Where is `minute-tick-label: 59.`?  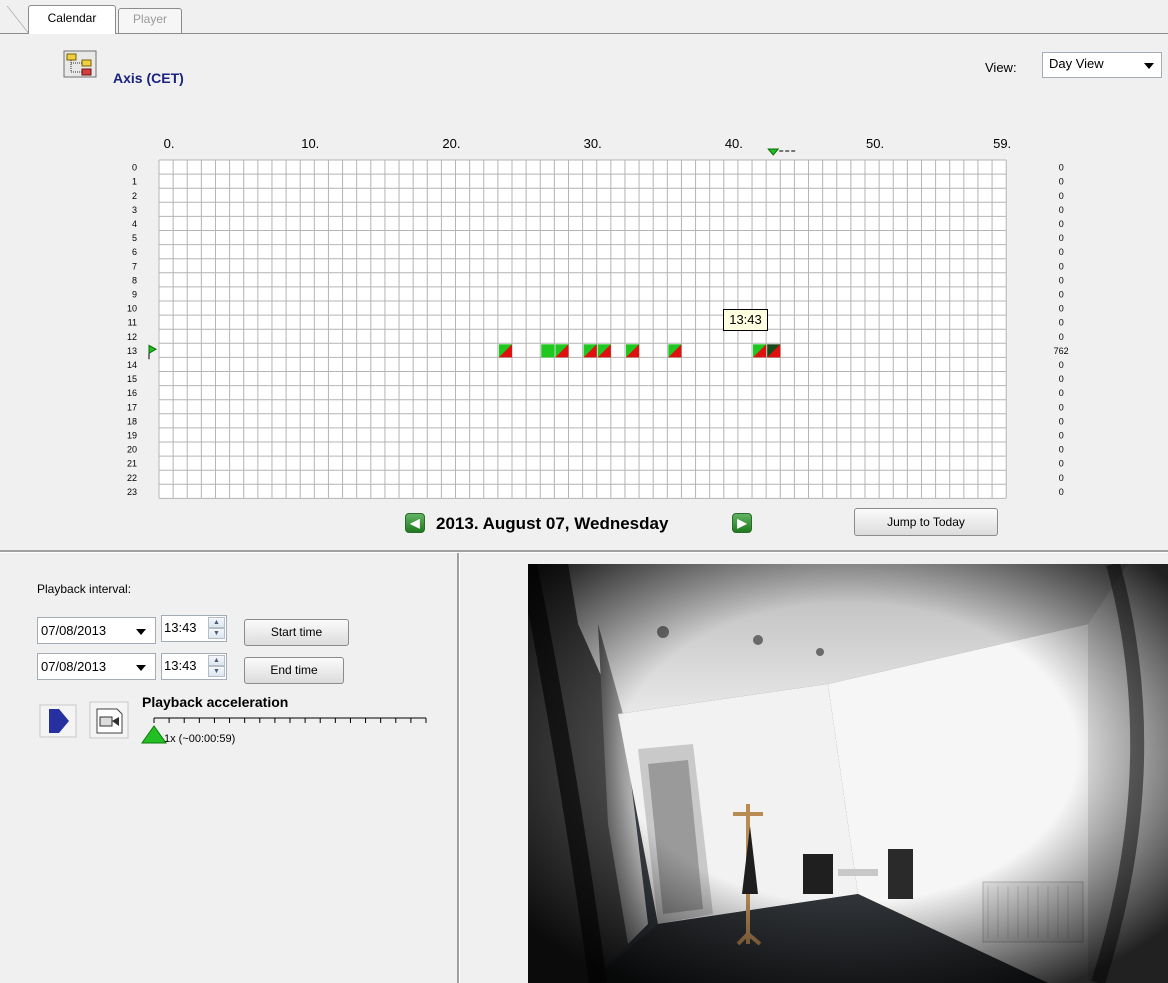
minute-tick-label: 59. is located at coordinates (1002, 143).